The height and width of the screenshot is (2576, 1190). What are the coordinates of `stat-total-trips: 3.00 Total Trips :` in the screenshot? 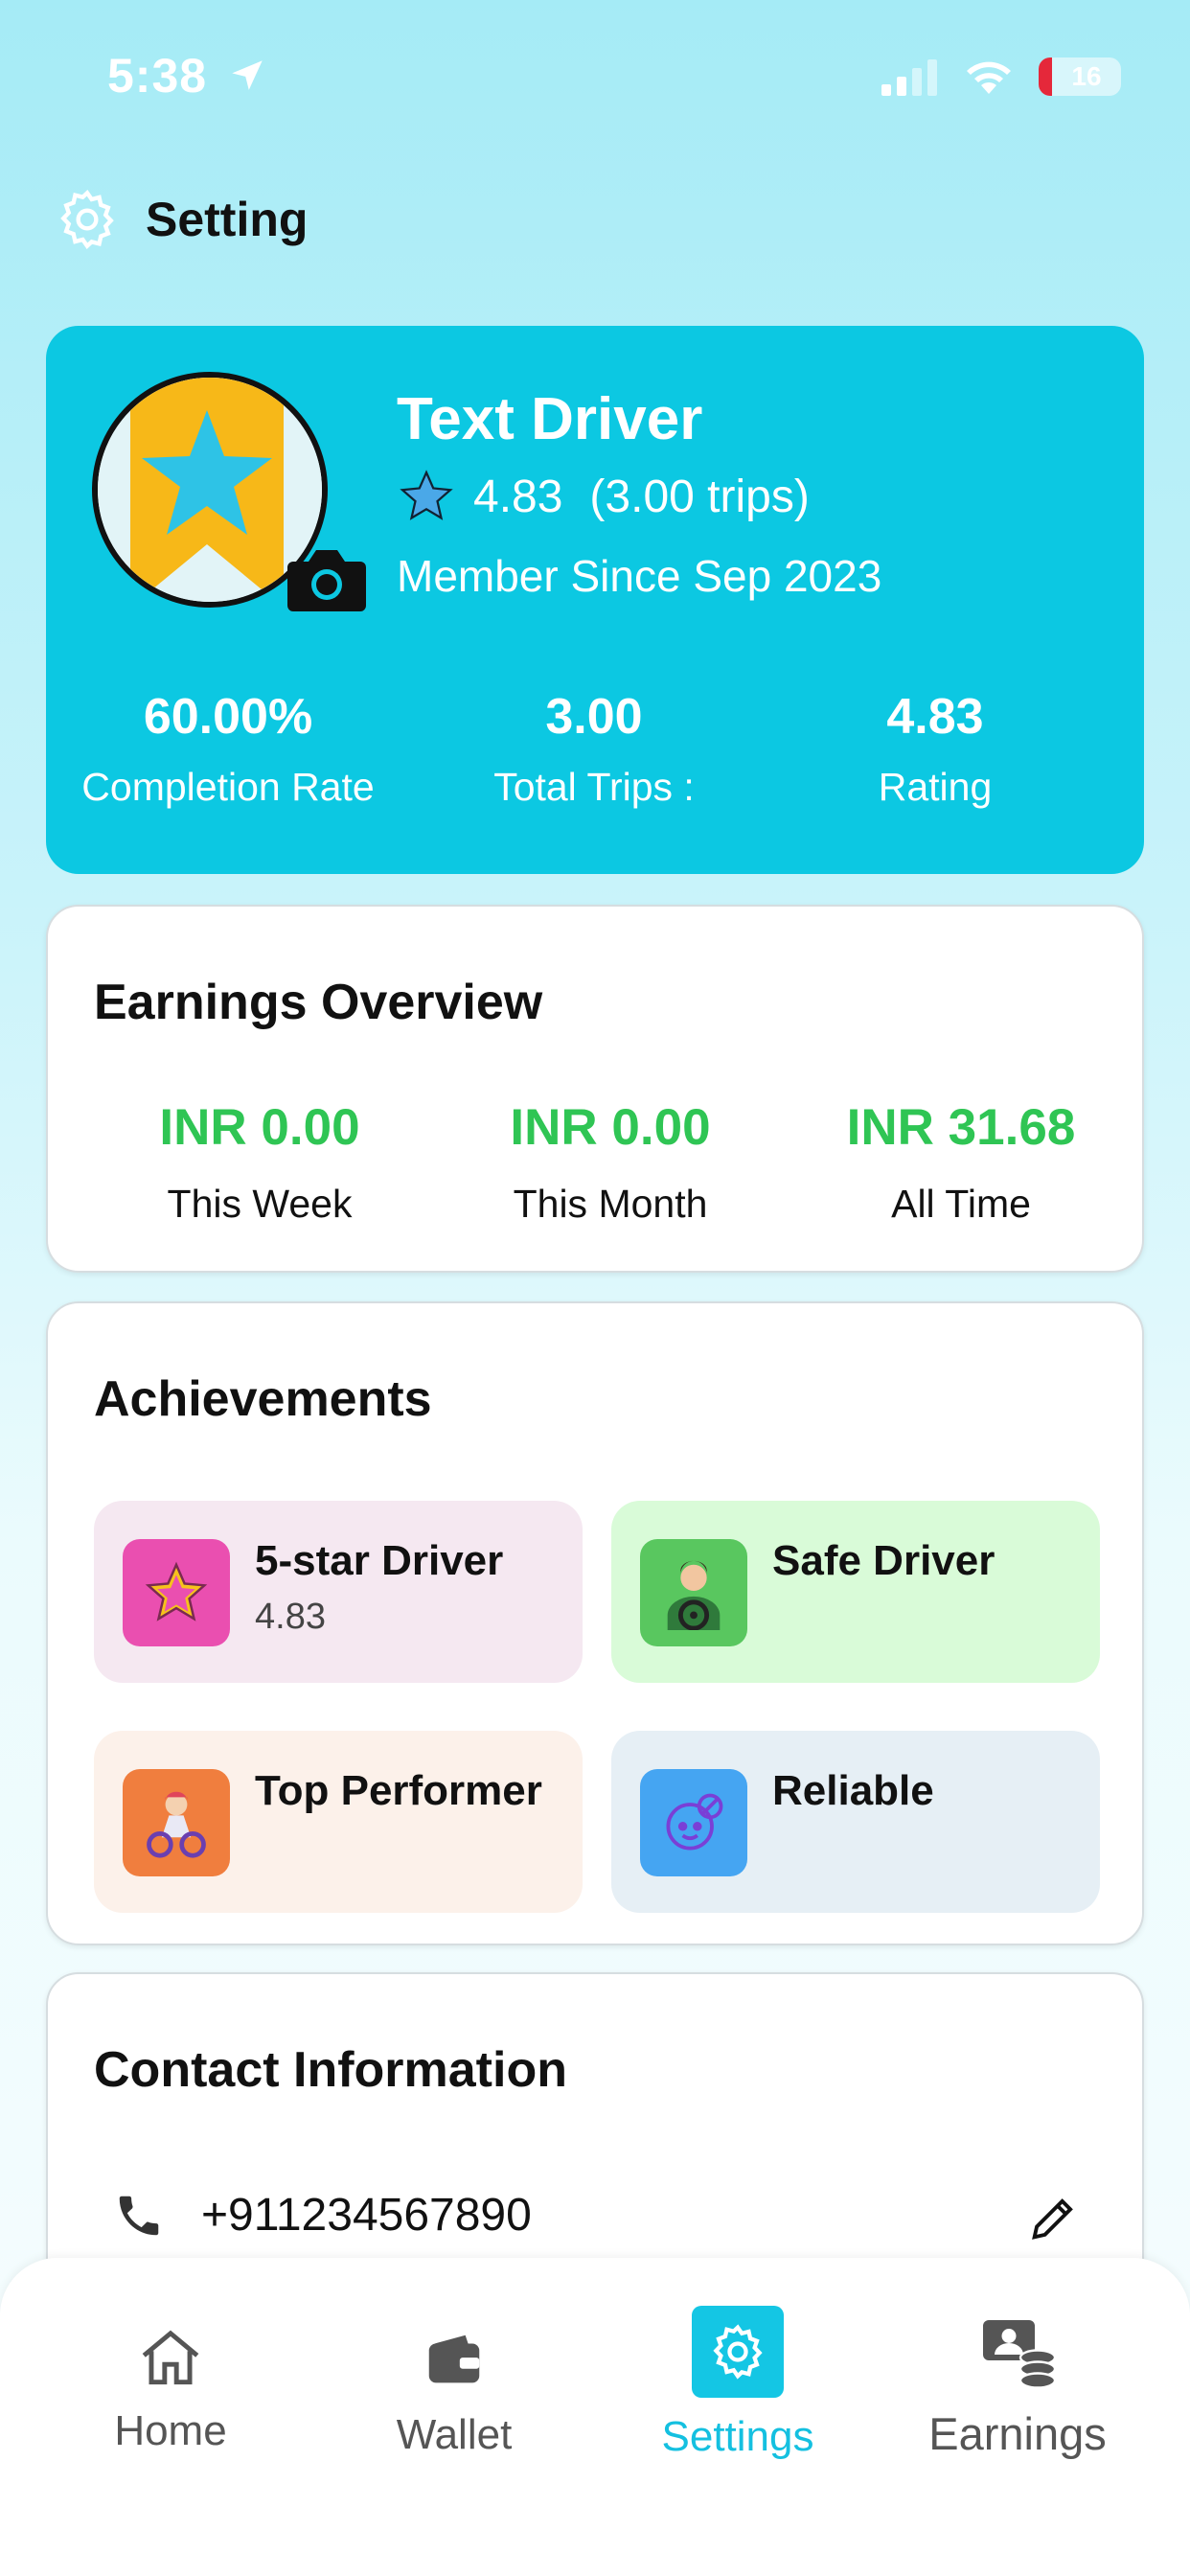 It's located at (594, 749).